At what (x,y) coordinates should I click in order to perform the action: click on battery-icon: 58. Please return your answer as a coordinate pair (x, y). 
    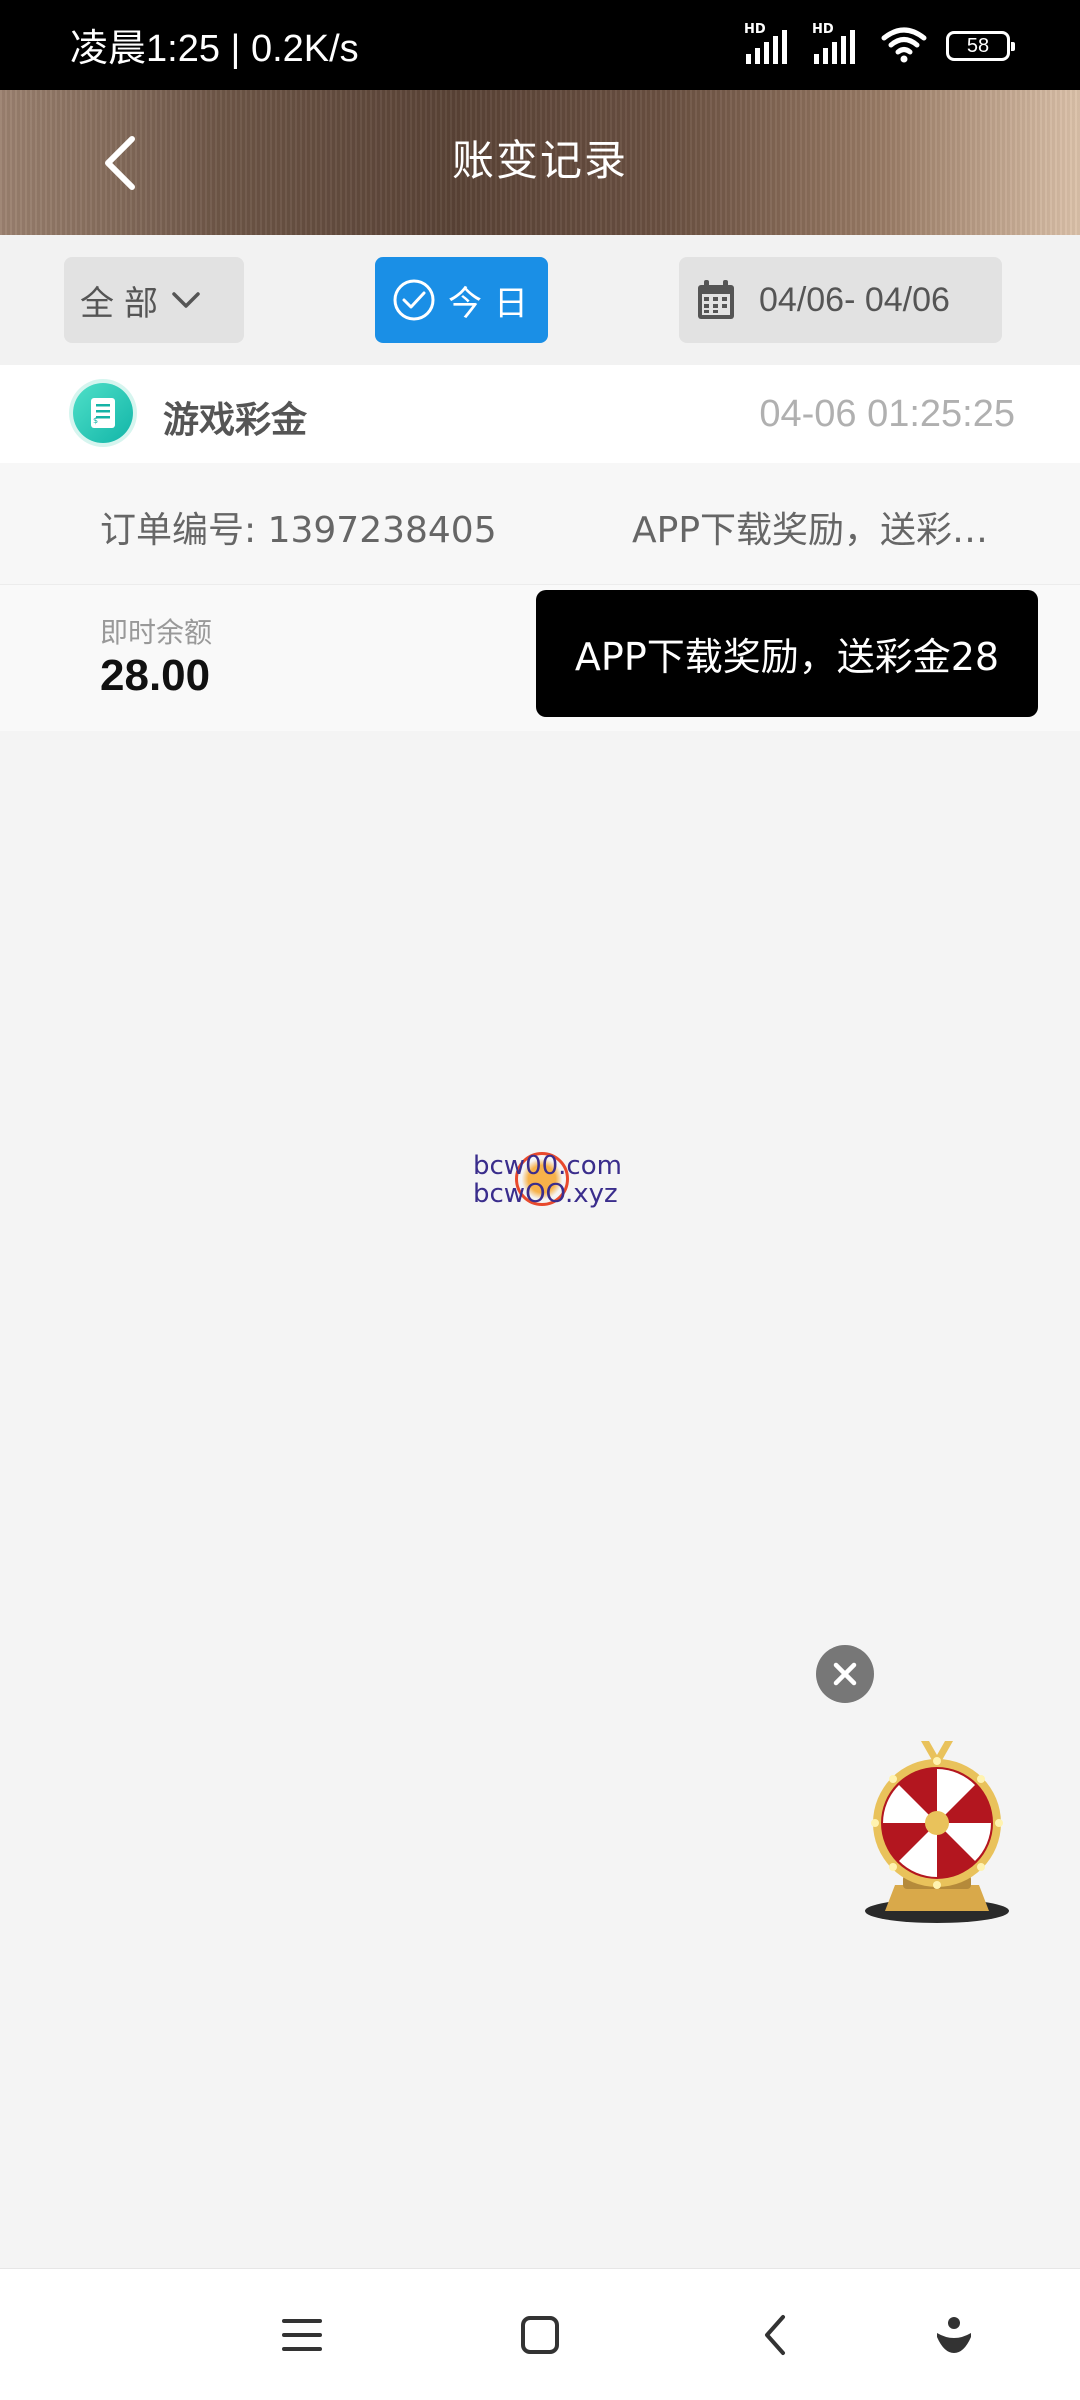
    Looking at the image, I should click on (980, 46).